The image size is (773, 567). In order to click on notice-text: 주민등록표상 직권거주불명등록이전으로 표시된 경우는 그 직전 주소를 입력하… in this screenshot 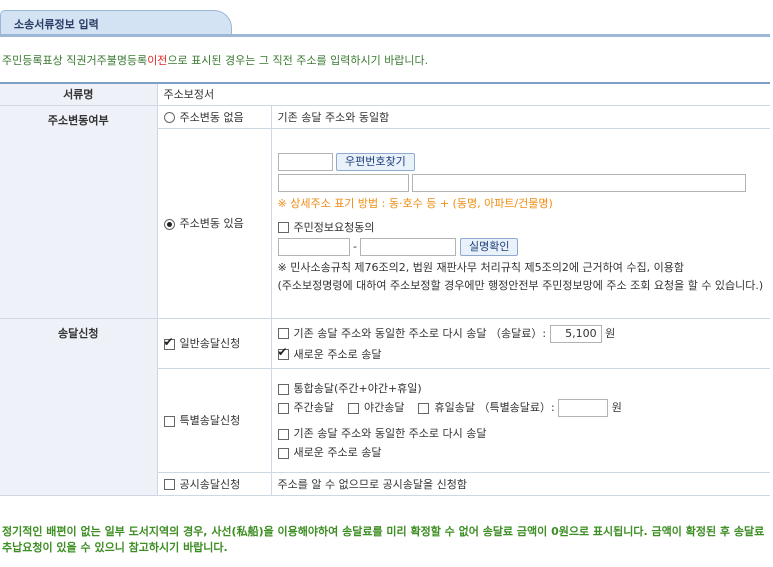, I will do `click(215, 60)`.